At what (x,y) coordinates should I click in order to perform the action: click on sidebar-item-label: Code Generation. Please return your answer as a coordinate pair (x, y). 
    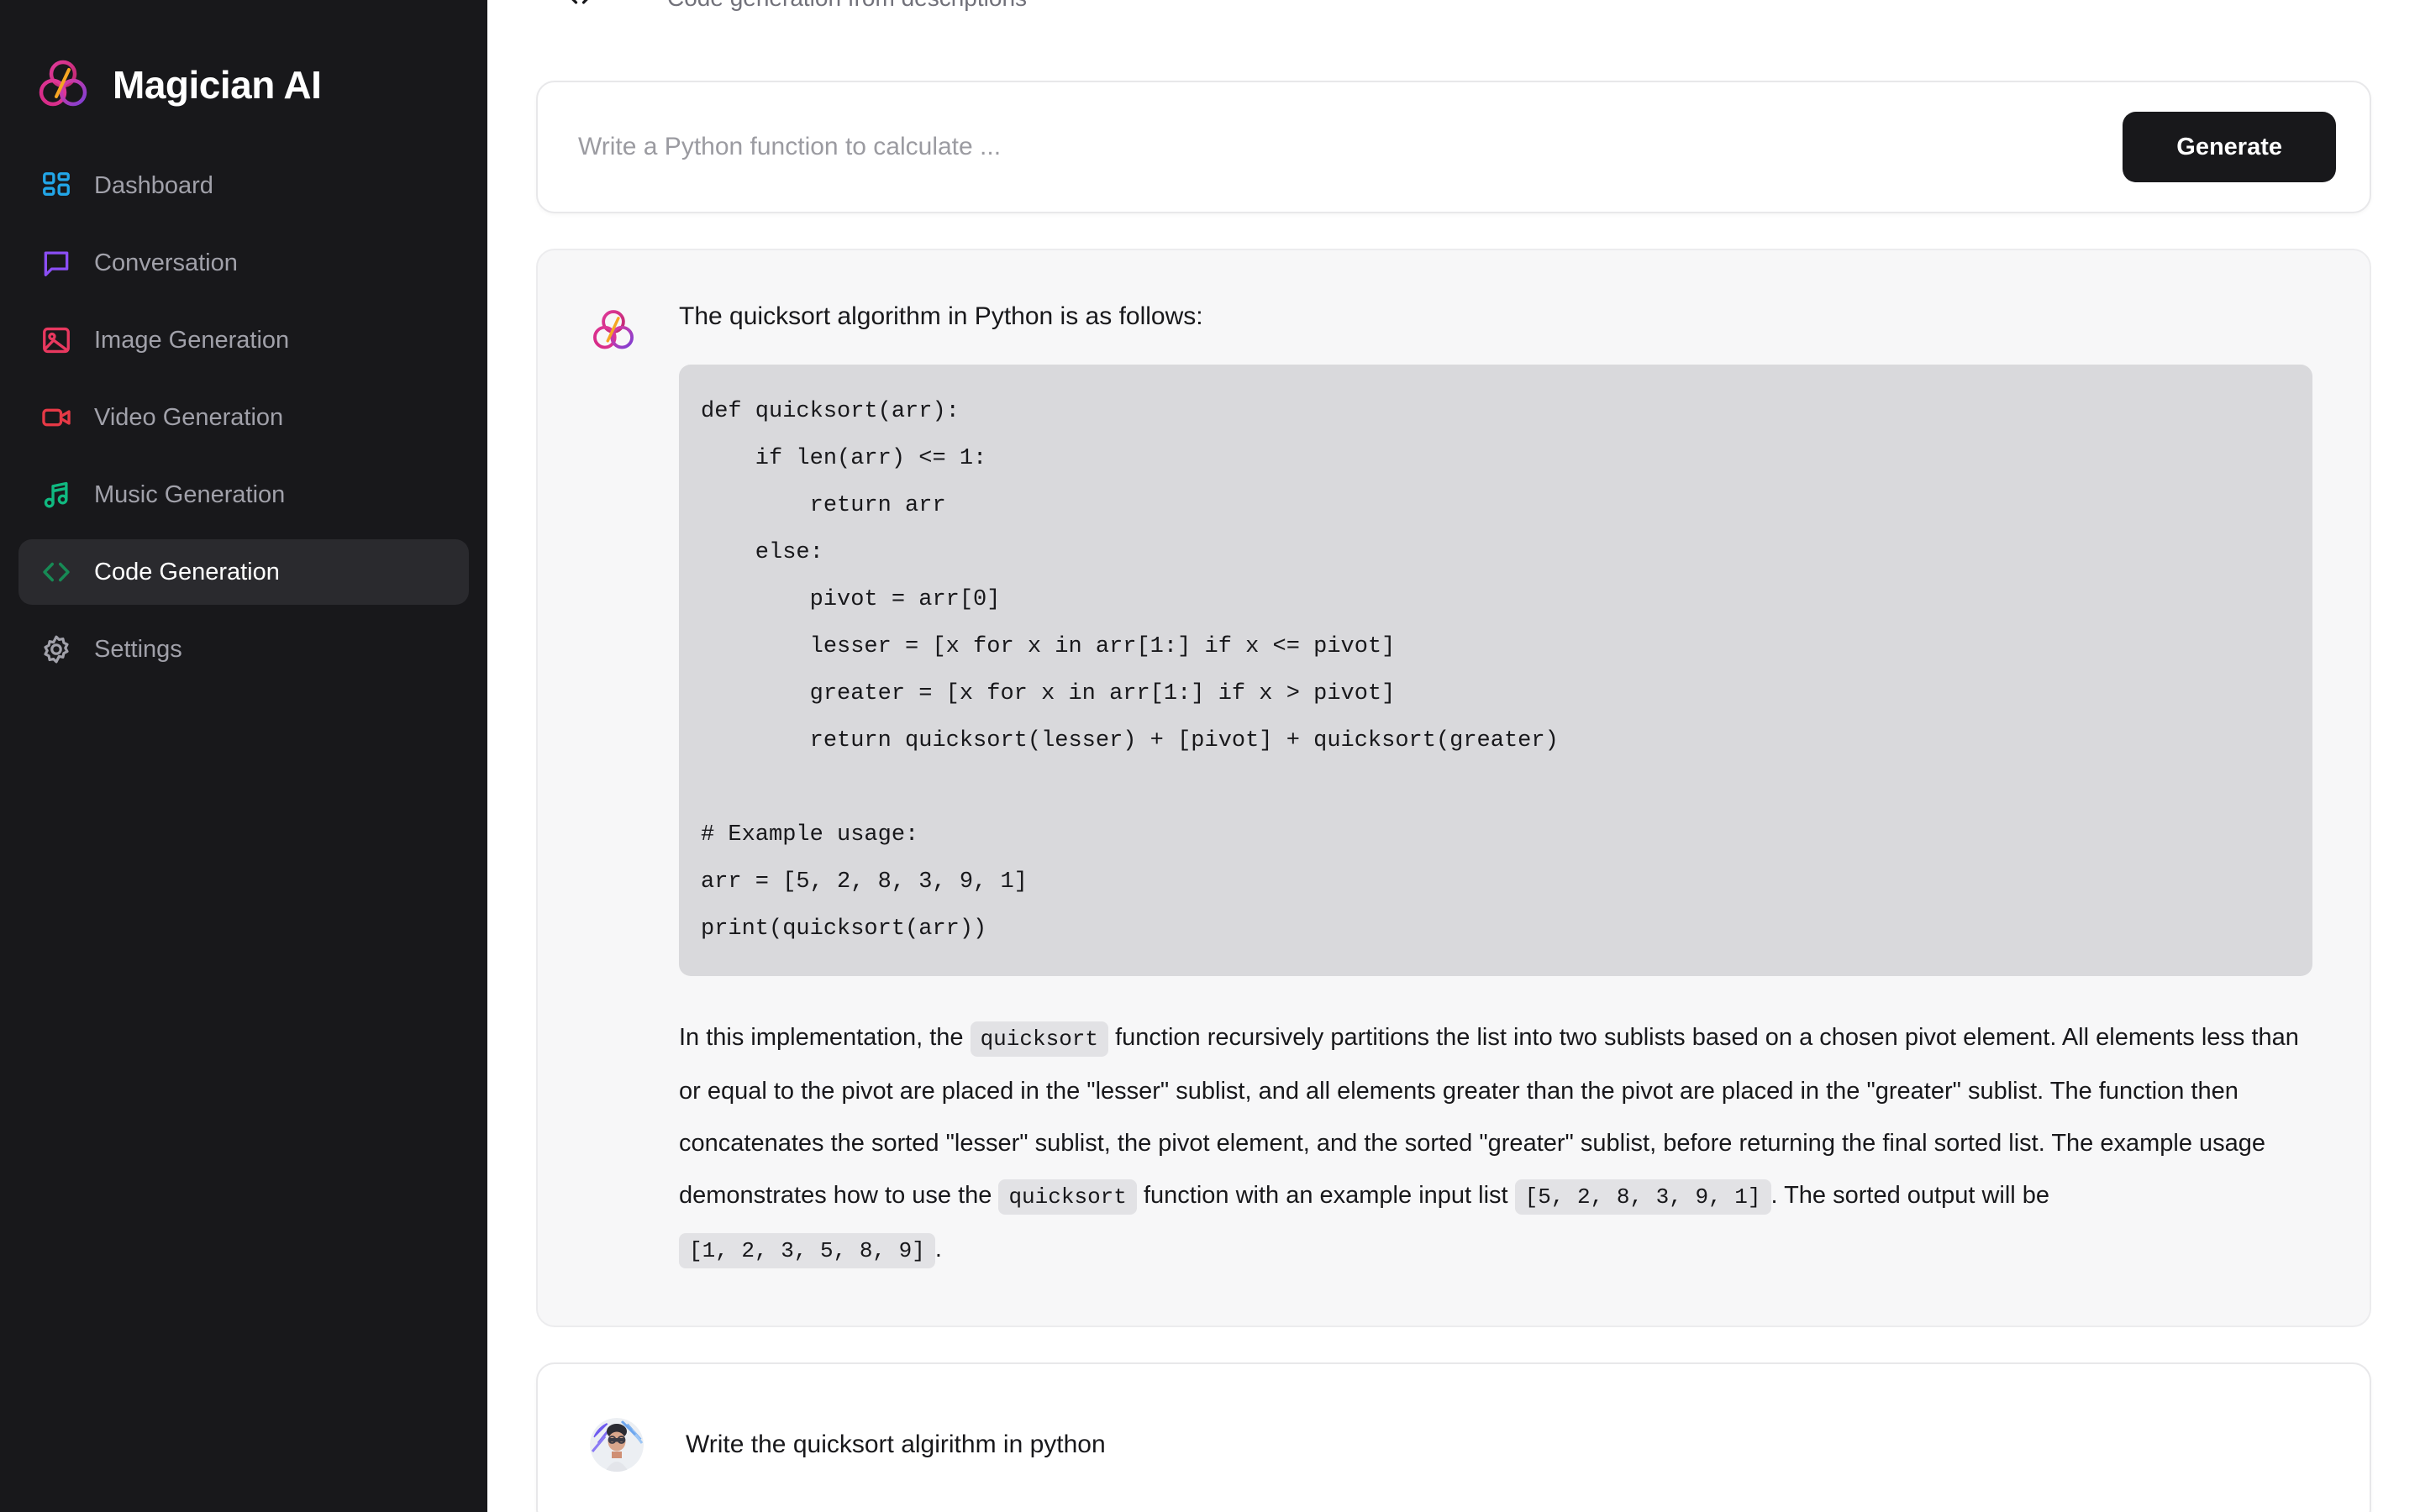
    Looking at the image, I should click on (187, 571).